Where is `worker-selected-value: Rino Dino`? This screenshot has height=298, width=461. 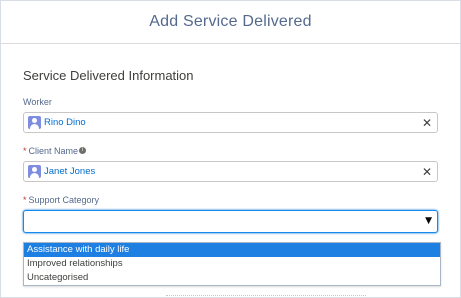 worker-selected-value: Rino Dino is located at coordinates (232, 122).